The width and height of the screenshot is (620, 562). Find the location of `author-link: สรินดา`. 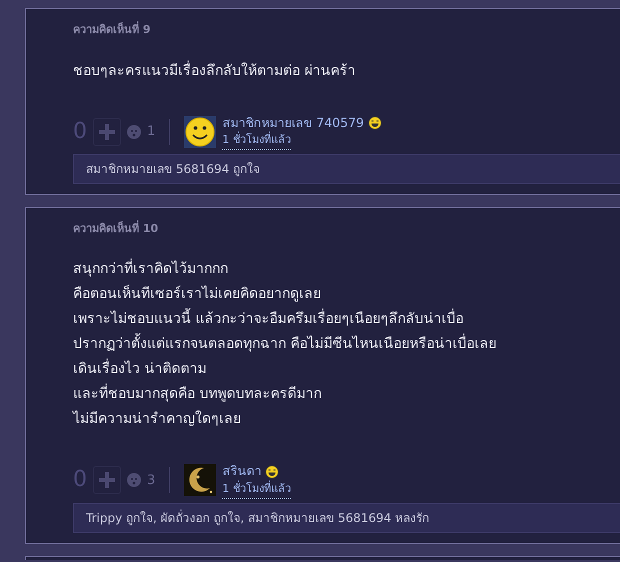

author-link: สรินดา is located at coordinates (242, 471).